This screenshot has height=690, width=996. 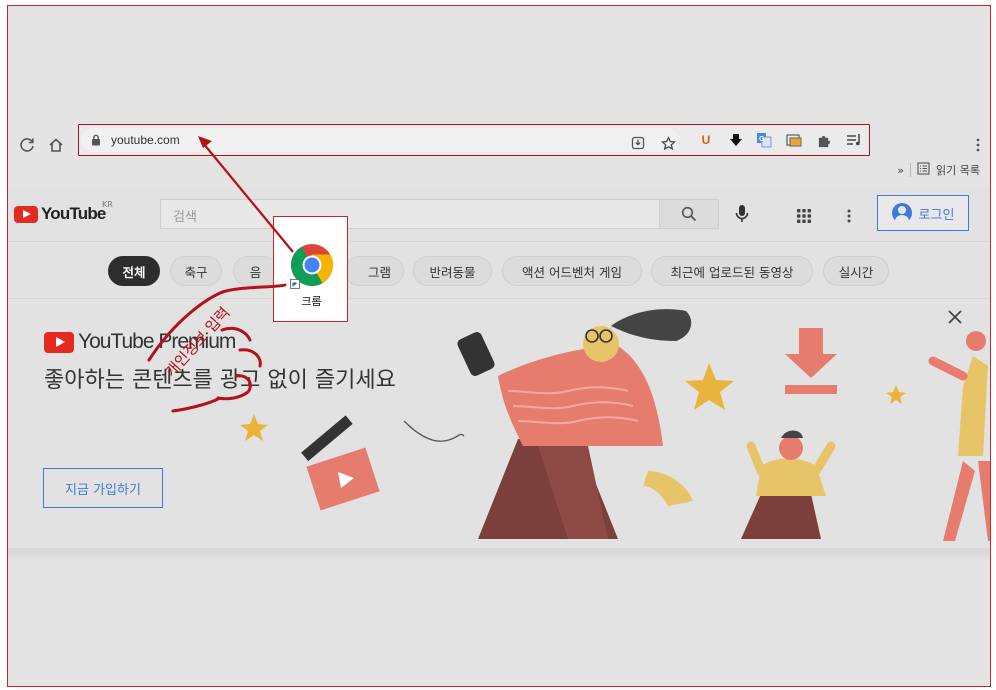 What do you see at coordinates (794, 140) in the screenshot?
I see `window-extension-icon` at bounding box center [794, 140].